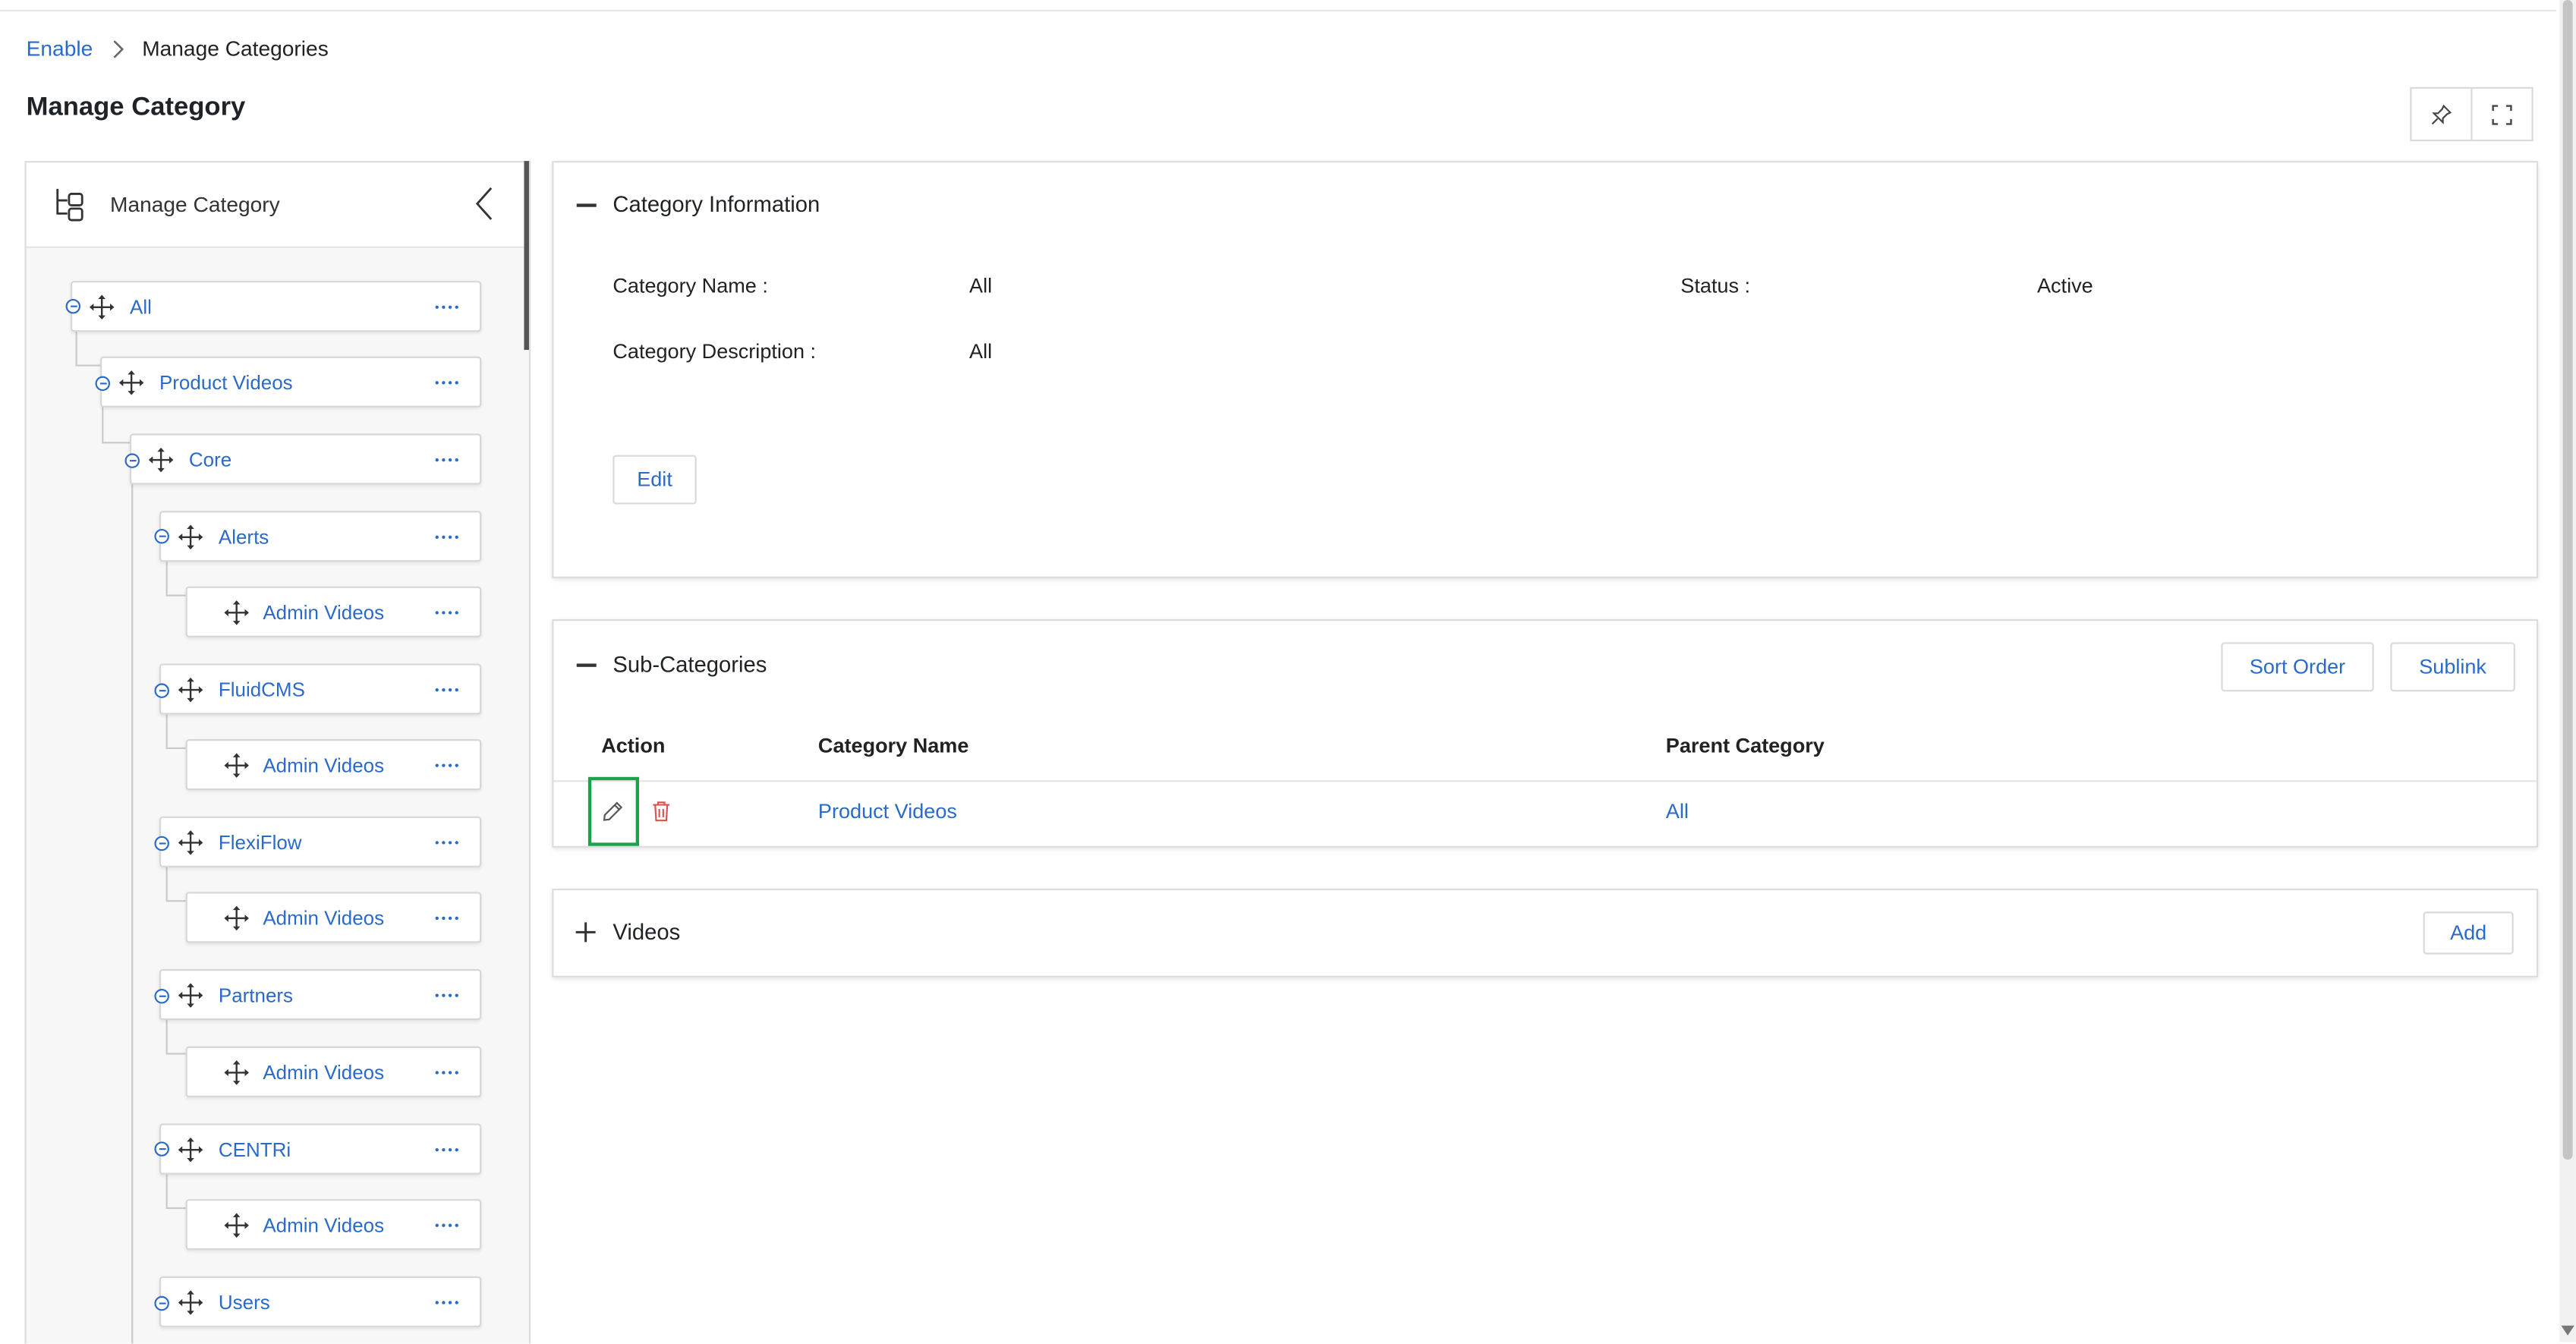 This screenshot has width=2576, height=1344. I want to click on collapse-panel-icon, so click(484, 208).